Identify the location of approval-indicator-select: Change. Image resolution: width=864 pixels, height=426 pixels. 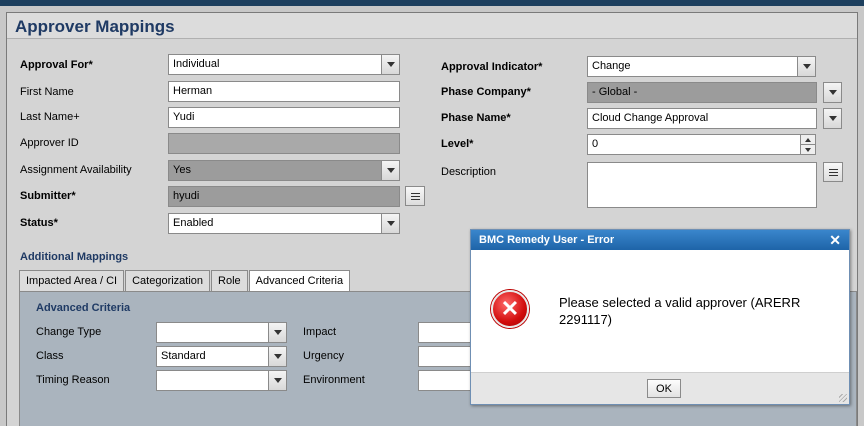
(692, 66).